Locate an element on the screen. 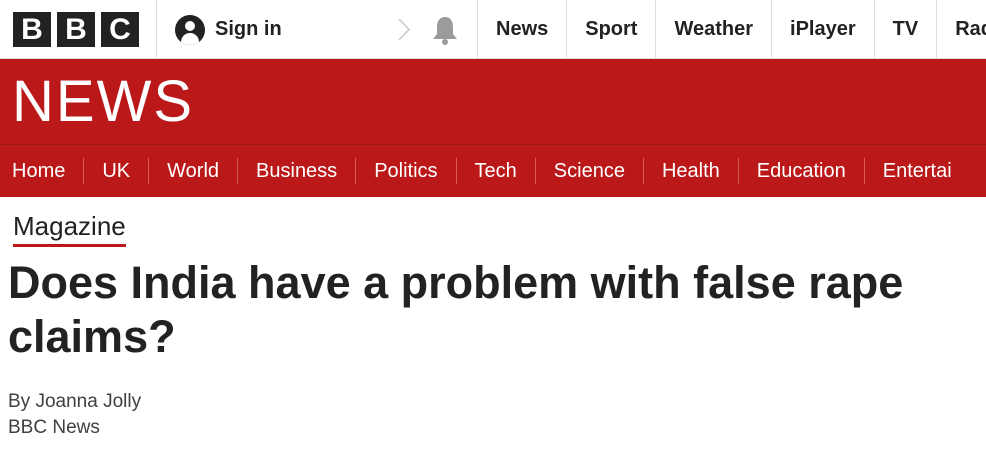 This screenshot has width=986, height=460. bell-icon is located at coordinates (444, 30).